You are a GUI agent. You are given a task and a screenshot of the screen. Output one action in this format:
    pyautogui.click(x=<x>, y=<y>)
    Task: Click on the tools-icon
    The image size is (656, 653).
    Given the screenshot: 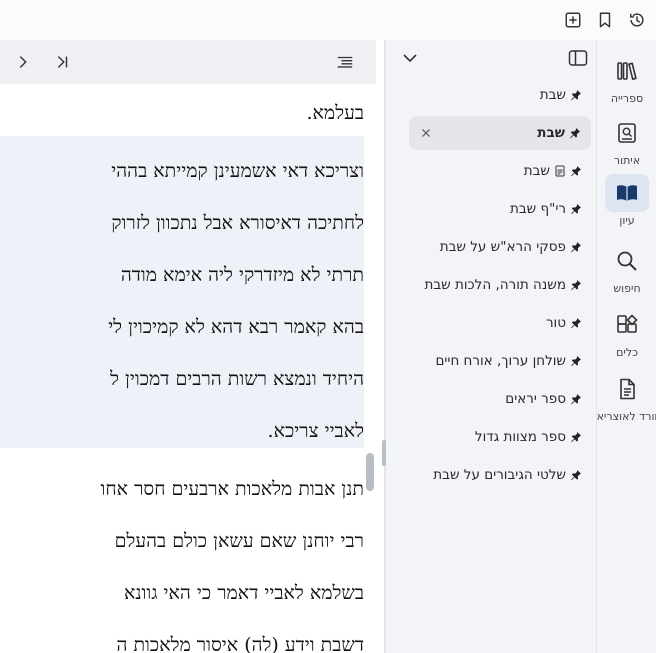 What is the action you would take?
    pyautogui.click(x=627, y=325)
    